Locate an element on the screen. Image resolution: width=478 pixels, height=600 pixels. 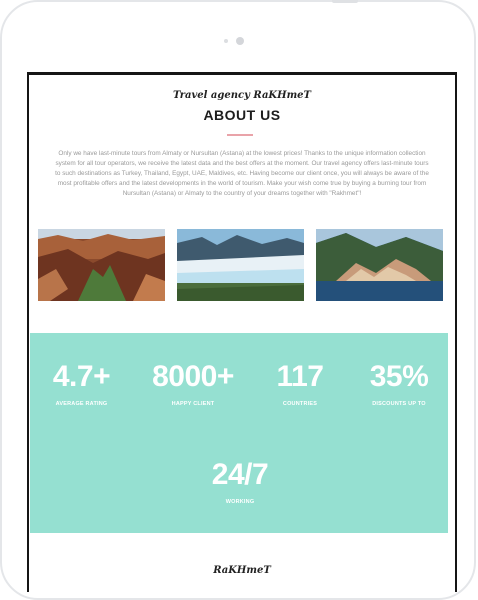
stat-discounts: 35% DISCOUNTS UP TO is located at coordinates (399, 384).